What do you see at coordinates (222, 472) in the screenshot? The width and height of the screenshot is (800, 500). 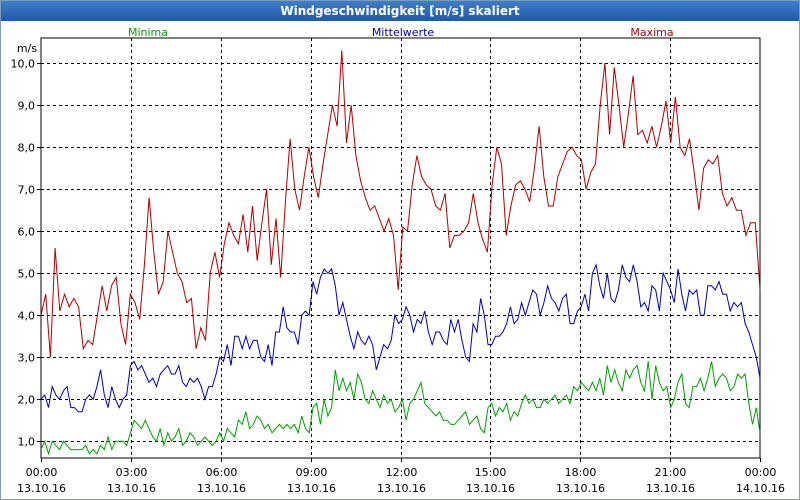 I see `x-tick-time: 06:00` at bounding box center [222, 472].